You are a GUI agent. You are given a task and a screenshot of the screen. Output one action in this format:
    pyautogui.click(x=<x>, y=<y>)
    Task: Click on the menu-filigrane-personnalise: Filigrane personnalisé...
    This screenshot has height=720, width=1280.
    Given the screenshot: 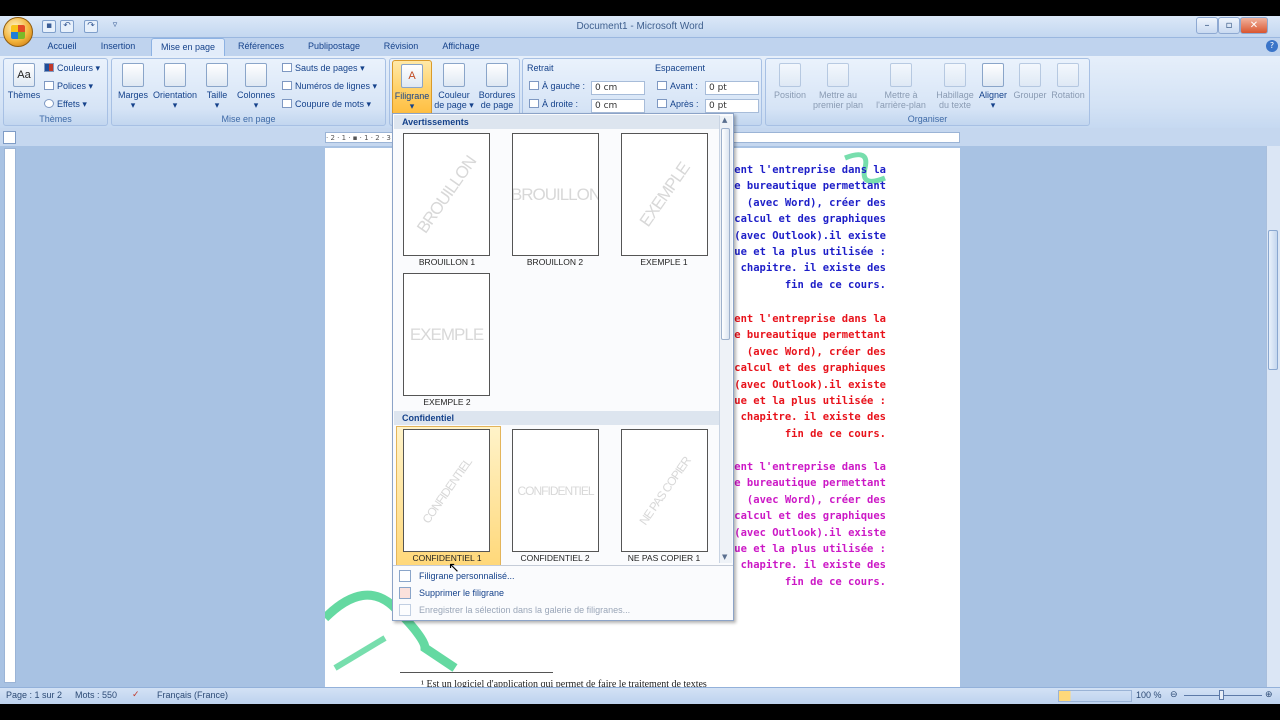 What is the action you would take?
    pyautogui.click(x=561, y=576)
    